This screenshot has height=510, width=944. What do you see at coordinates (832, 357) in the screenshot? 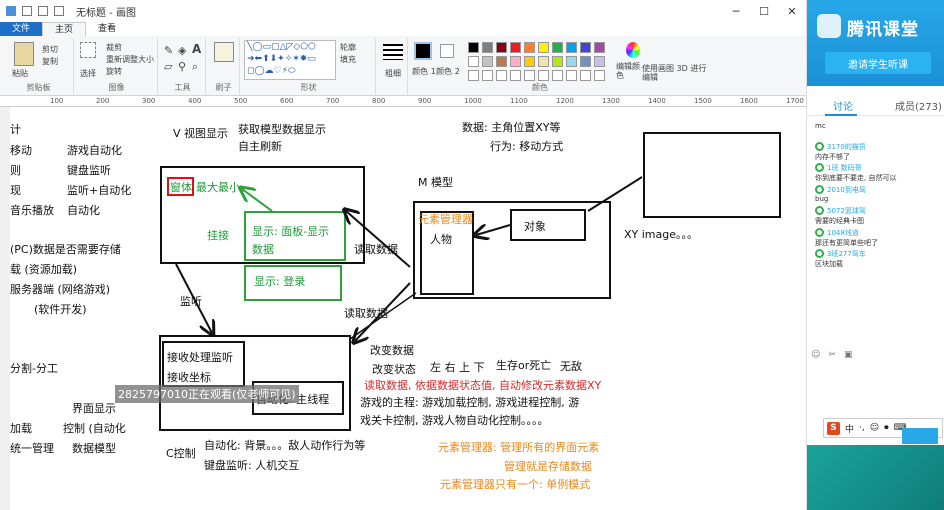
I see `screenshot-icon: ✂` at bounding box center [832, 357].